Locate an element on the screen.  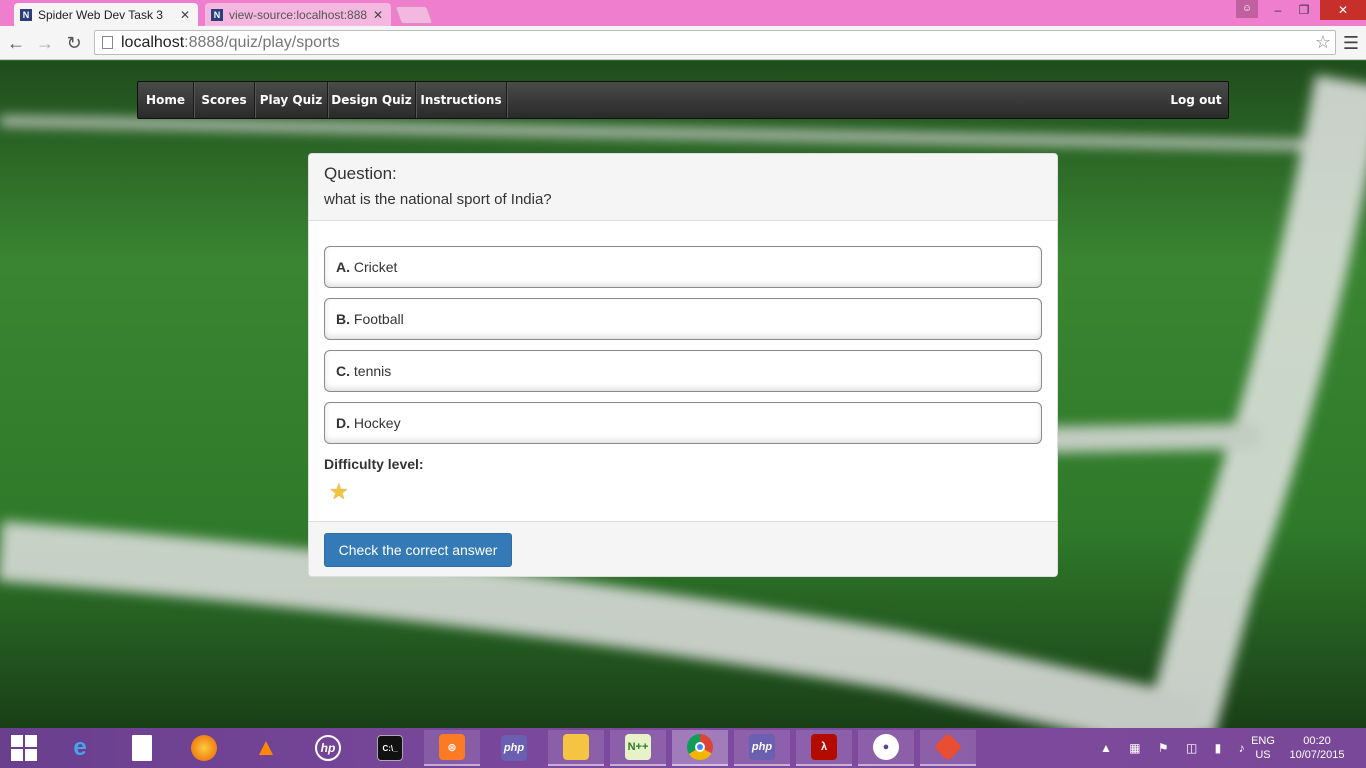
nav-scores: Scores is located at coordinates (224, 100).